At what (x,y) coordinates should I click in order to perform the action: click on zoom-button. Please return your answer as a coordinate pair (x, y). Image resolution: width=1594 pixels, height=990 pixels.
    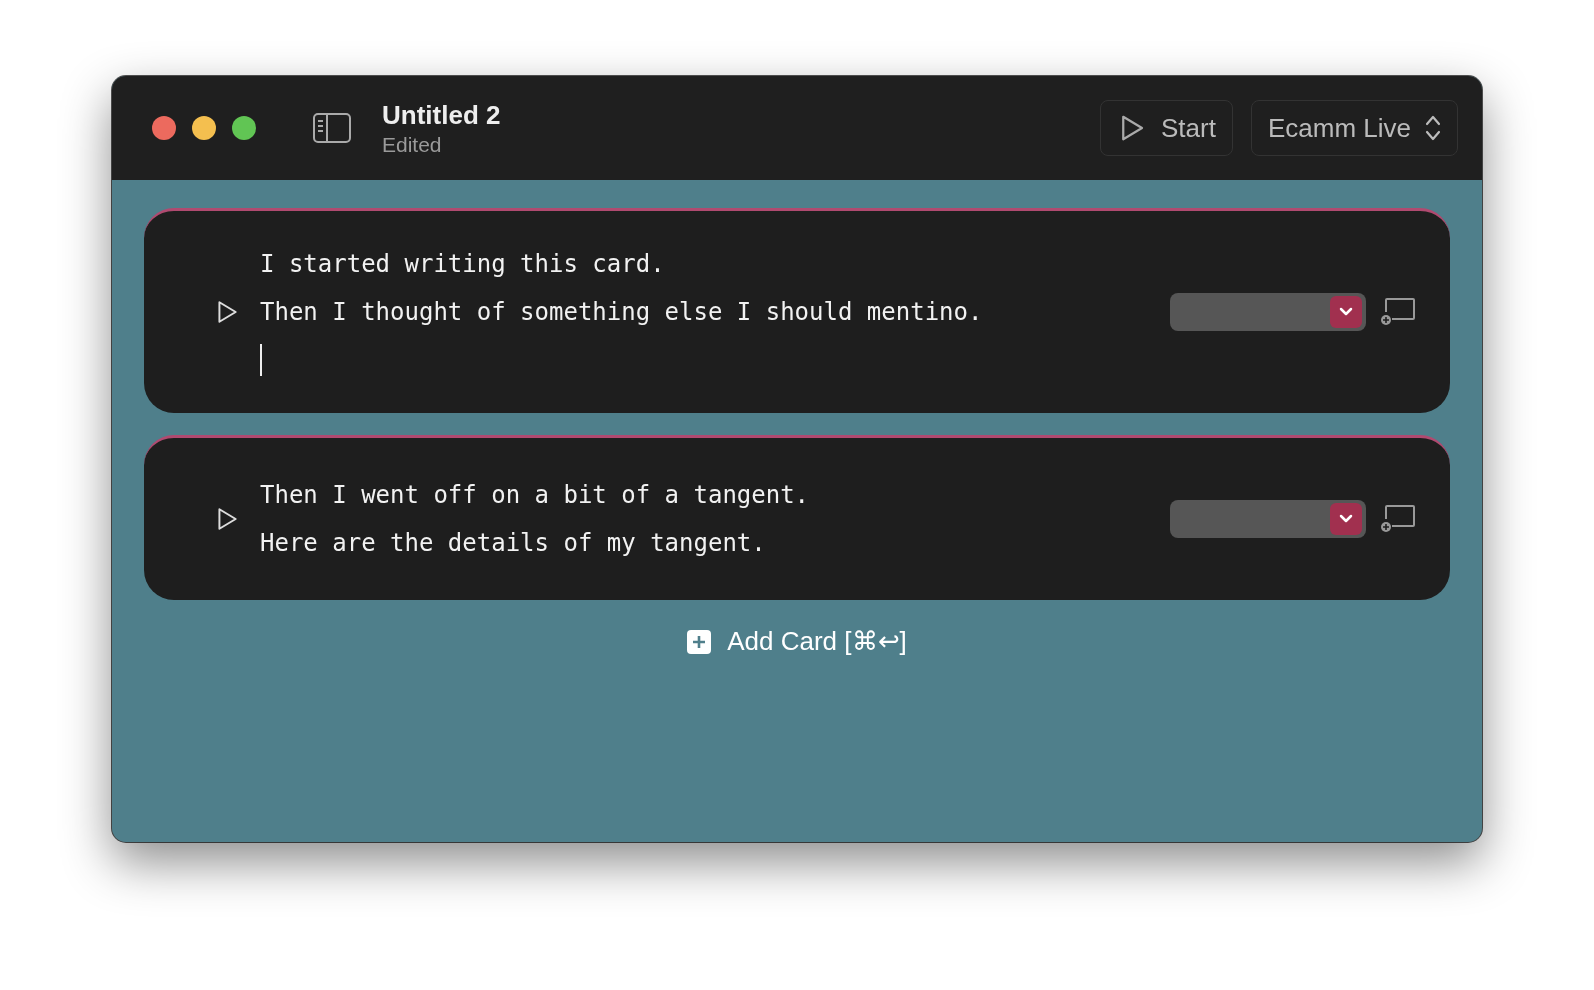
    Looking at the image, I should click on (244, 128).